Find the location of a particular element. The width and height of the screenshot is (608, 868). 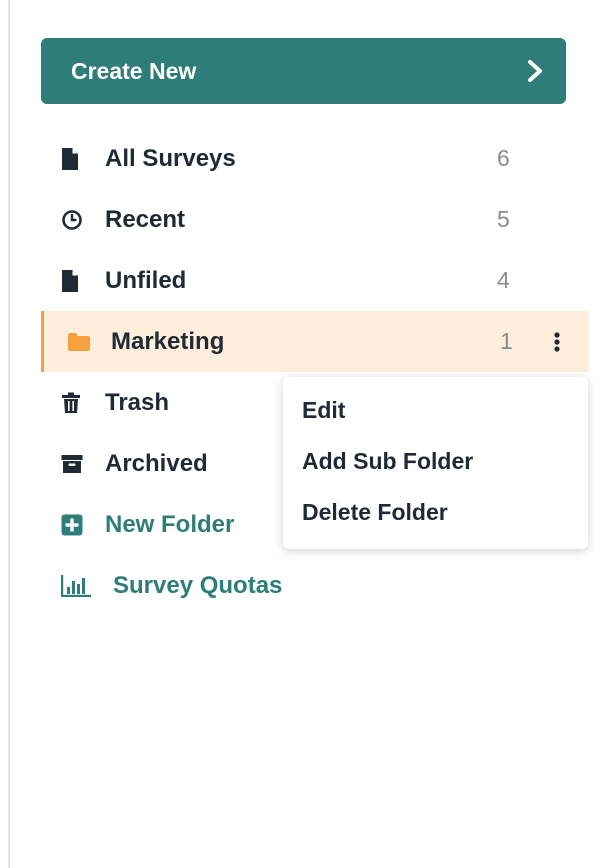

sidebar-item-marketing: Marketing 1 is located at coordinates (315, 341).